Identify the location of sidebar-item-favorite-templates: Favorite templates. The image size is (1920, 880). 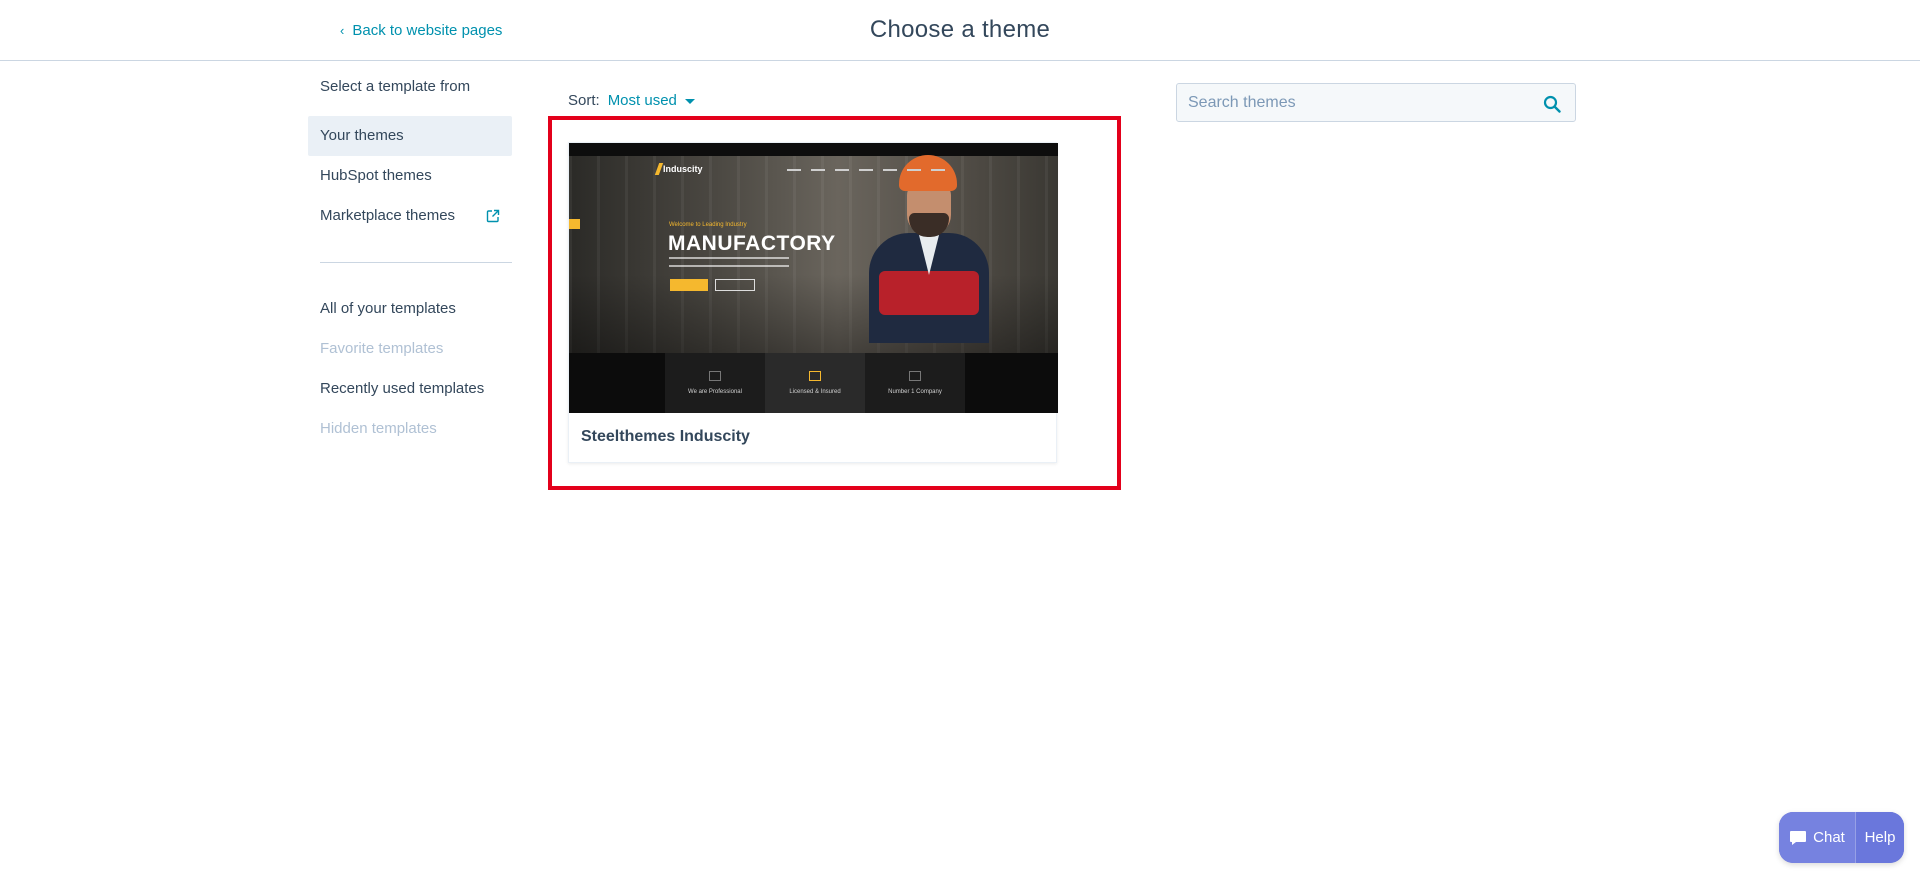
(410, 349).